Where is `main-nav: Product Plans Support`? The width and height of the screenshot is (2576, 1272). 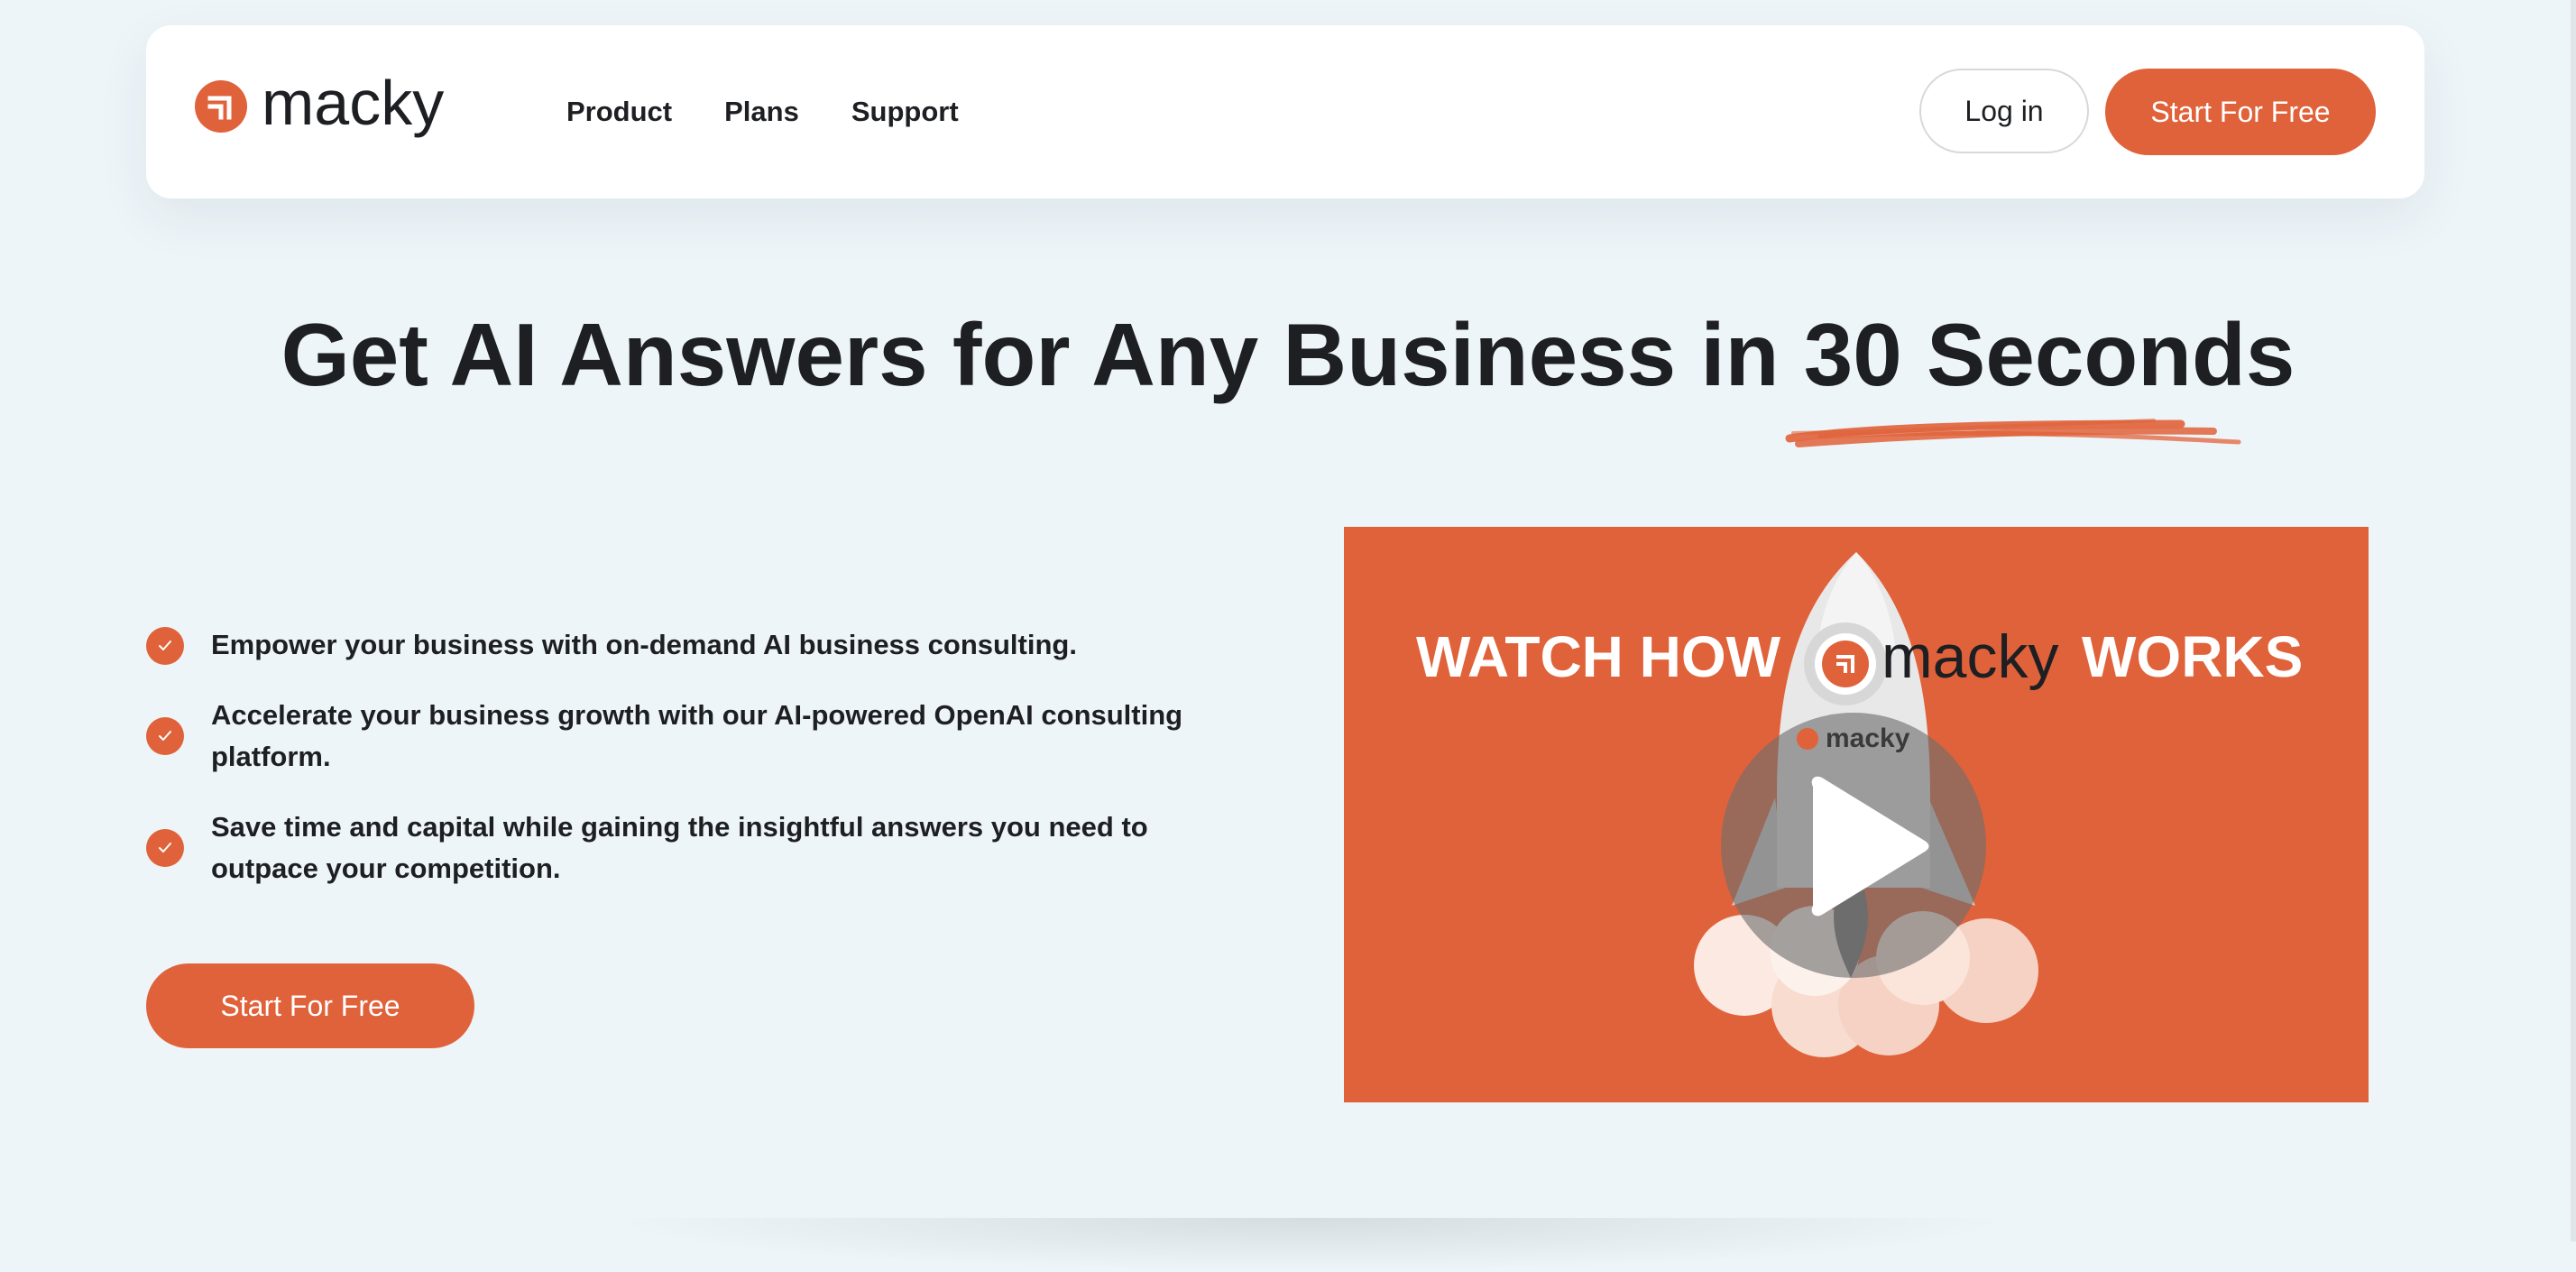 main-nav: Product Plans Support is located at coordinates (789, 111).